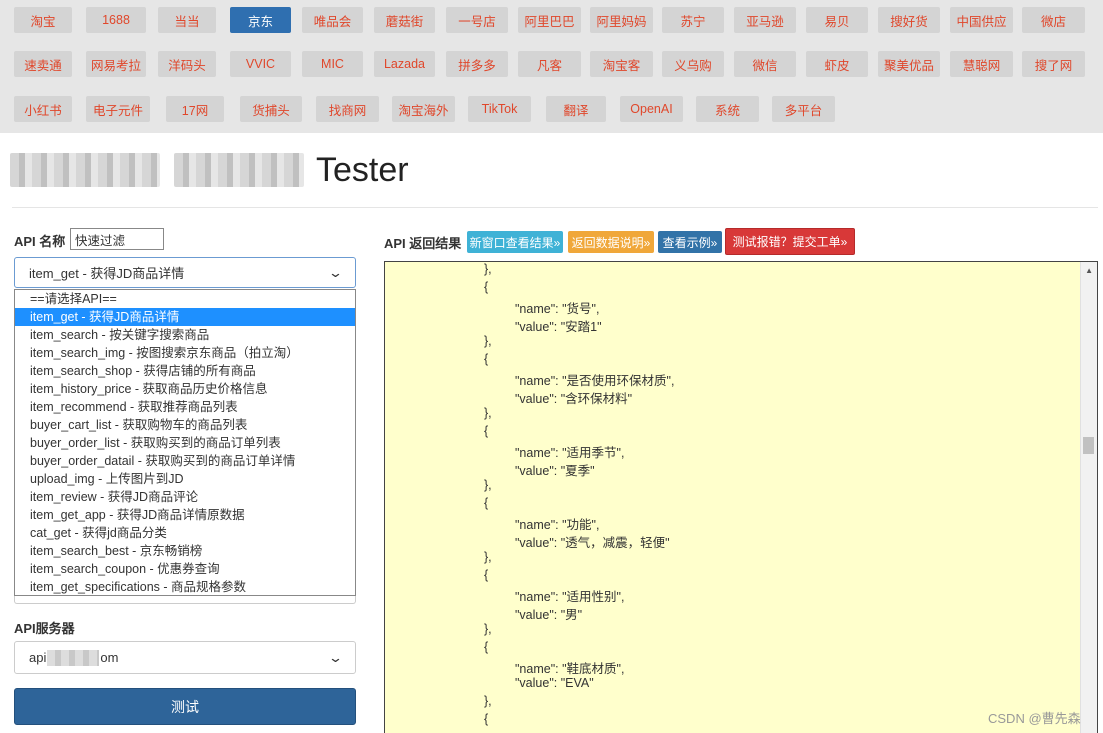 The width and height of the screenshot is (1103, 733). I want to click on view-demo-button: 查看示例», so click(690, 242).